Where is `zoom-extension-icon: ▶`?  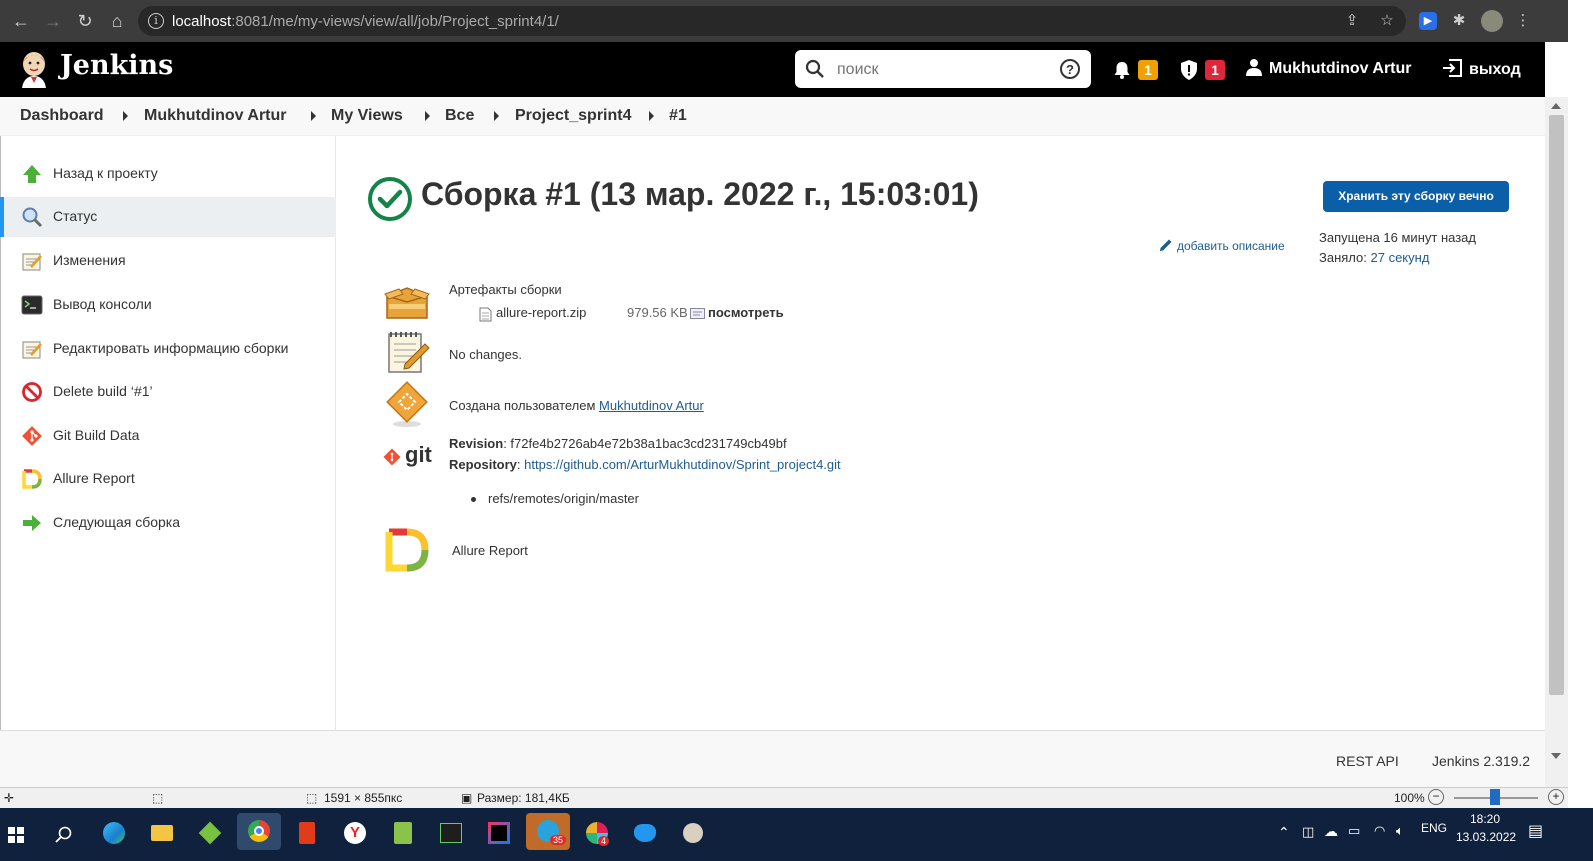
zoom-extension-icon: ▶ is located at coordinates (1428, 21).